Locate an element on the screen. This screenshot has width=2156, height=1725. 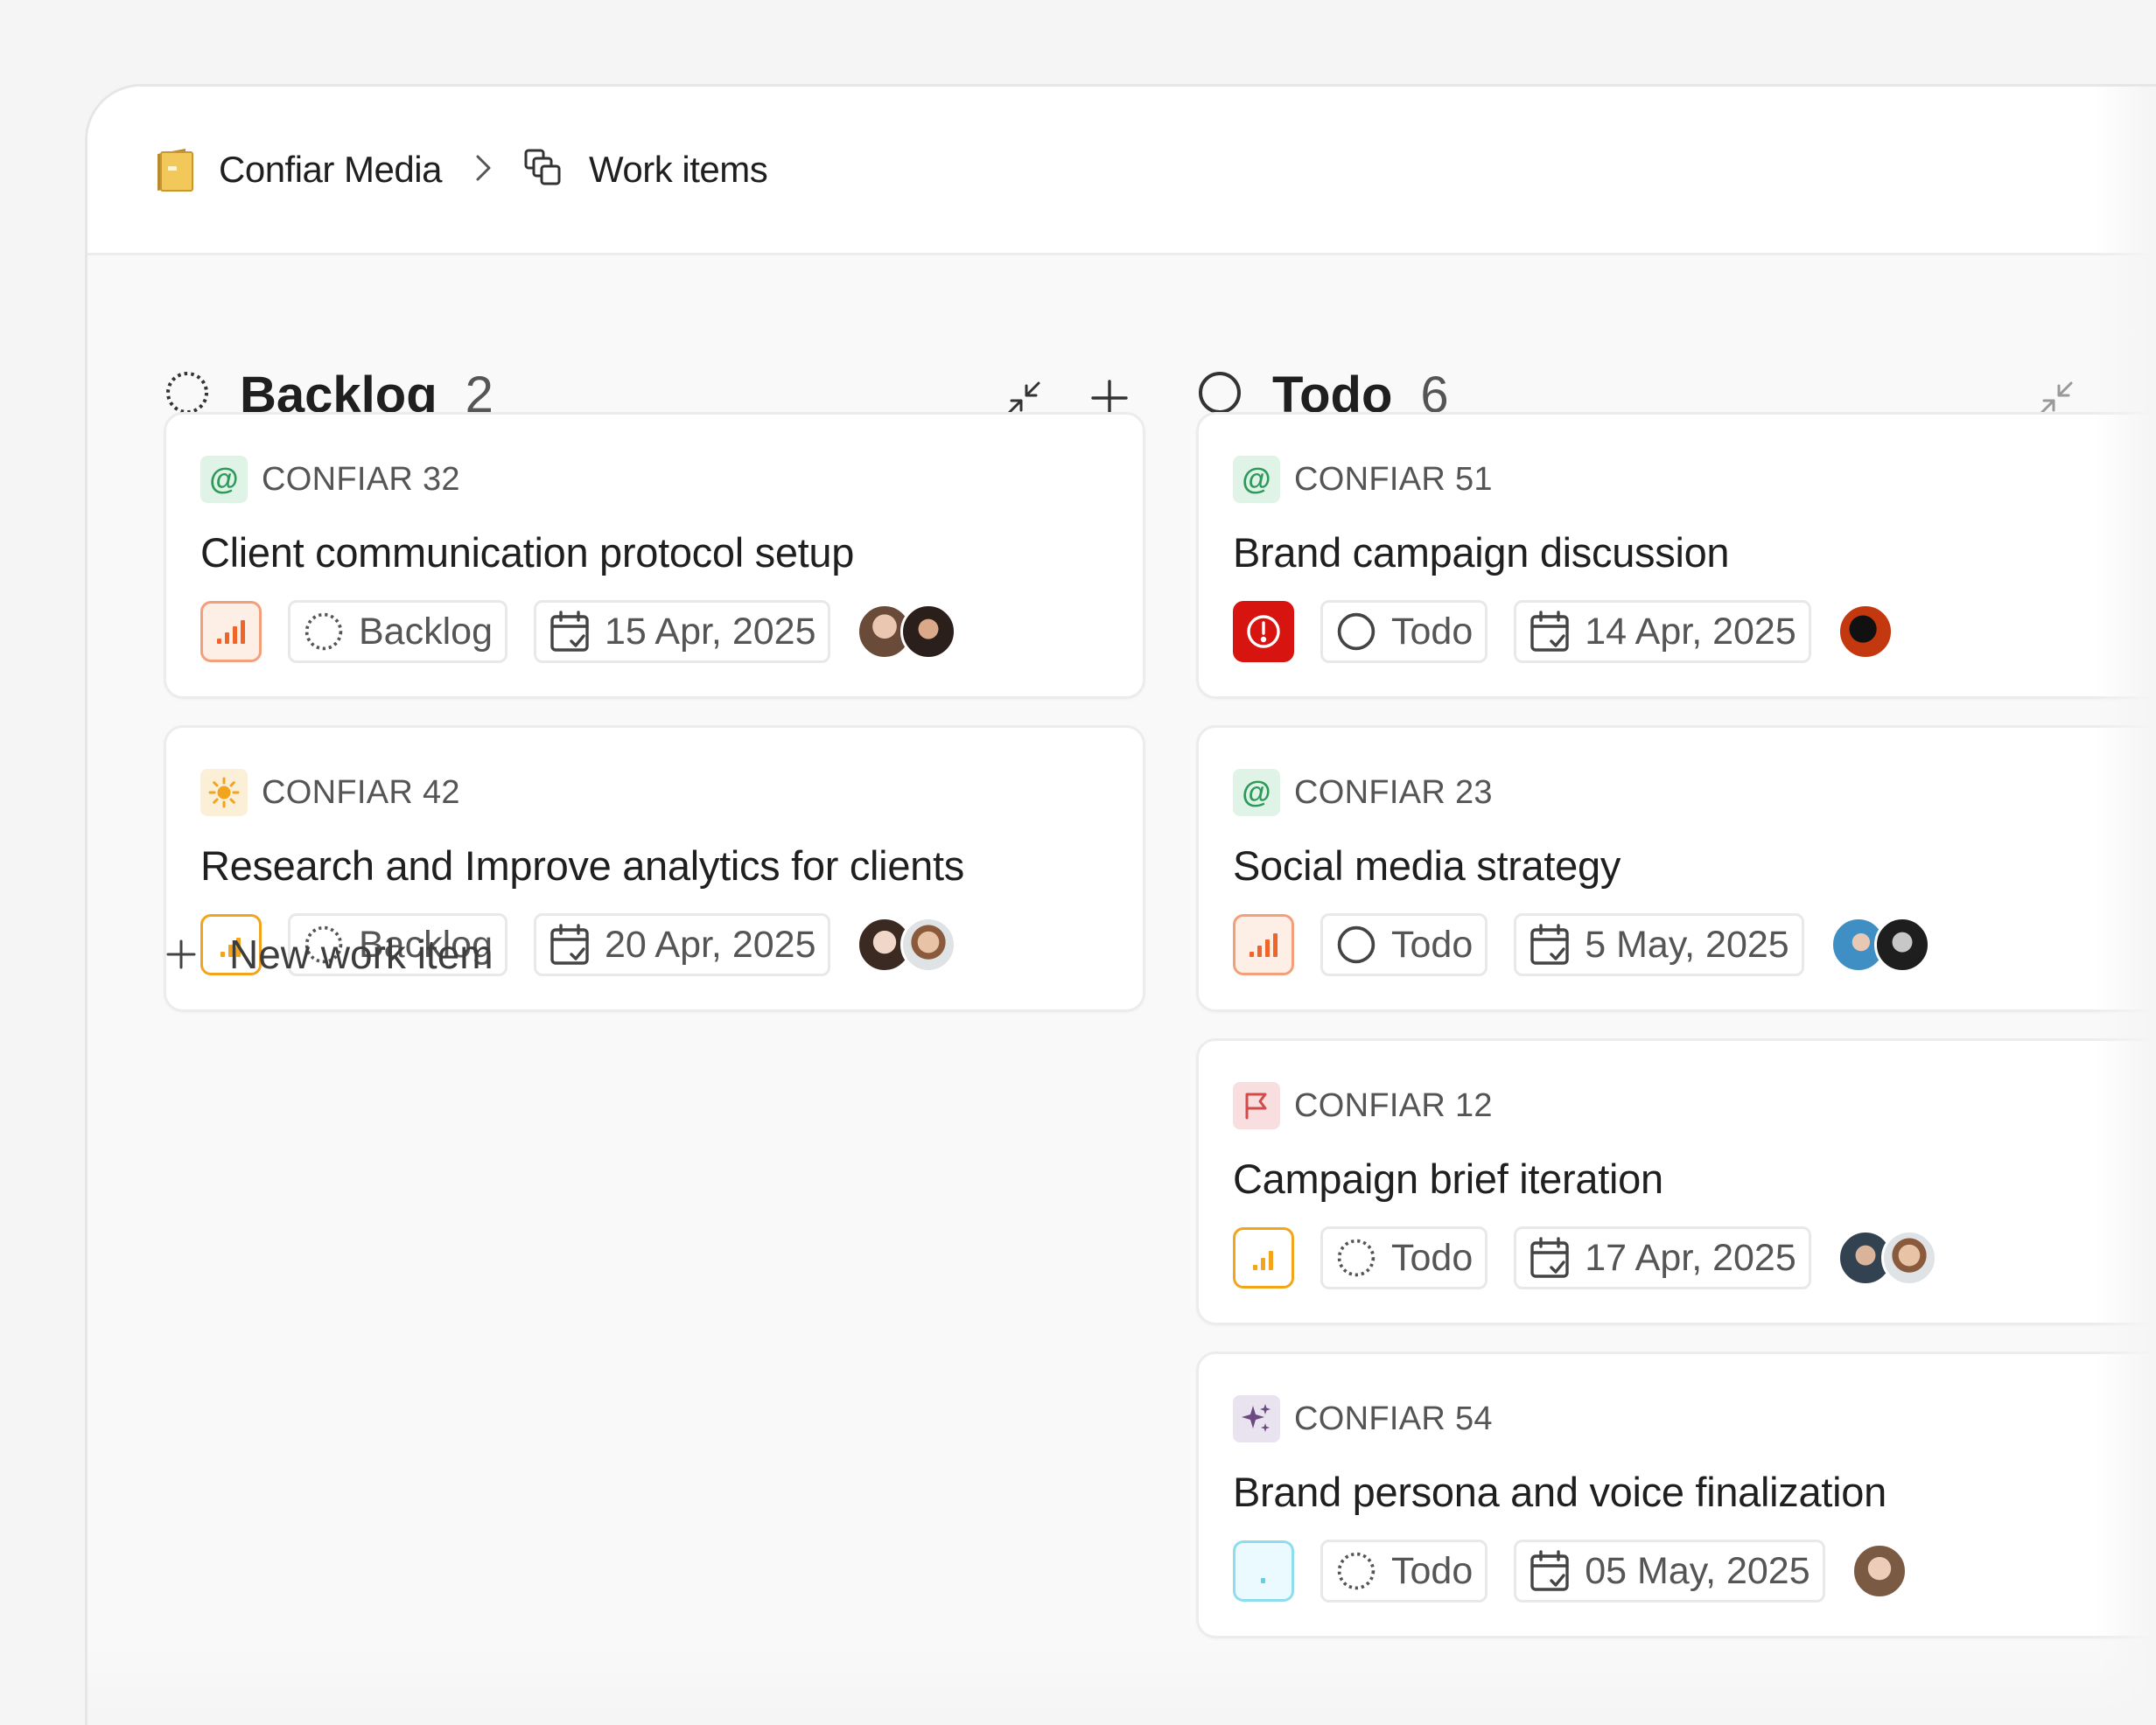
new-work-item-label: New work item is located at coordinates (361, 954).